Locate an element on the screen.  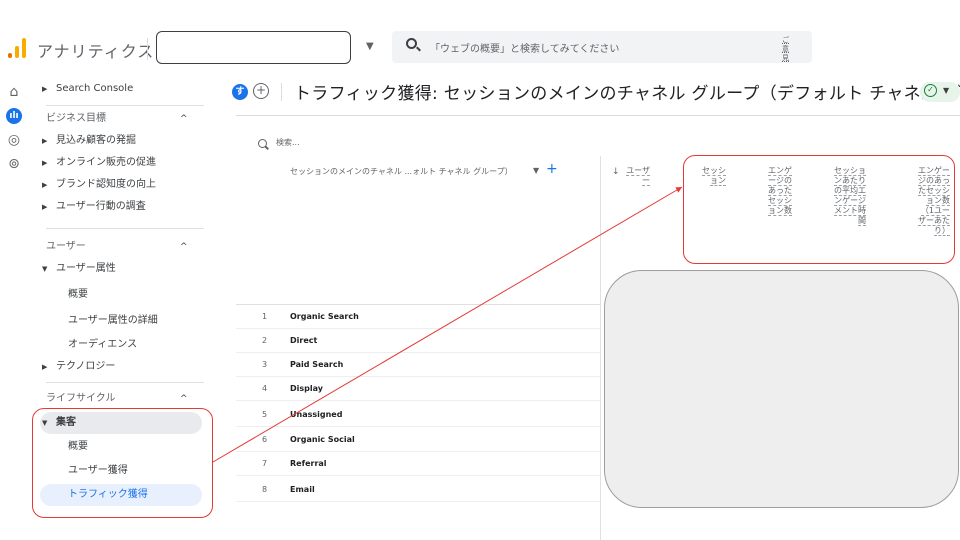
add-dimension-icon: + is located at coordinates (552, 169).